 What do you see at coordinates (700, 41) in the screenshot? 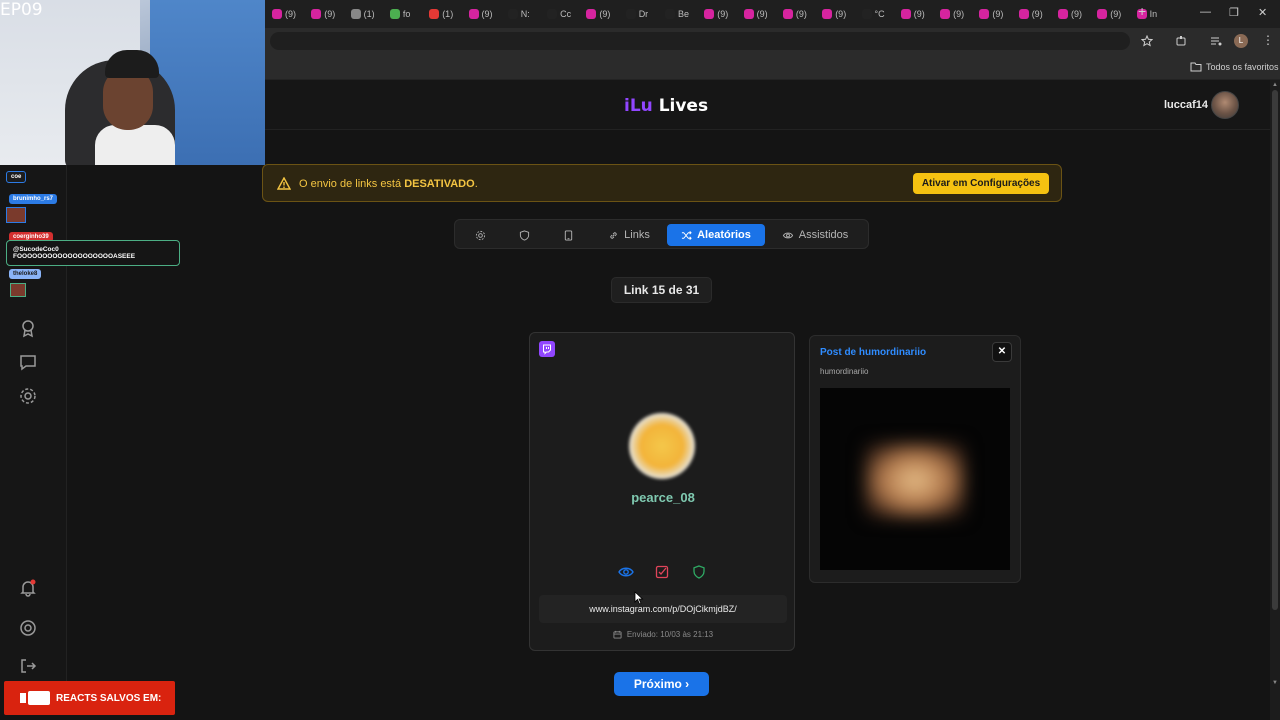
I see `url-field` at bounding box center [700, 41].